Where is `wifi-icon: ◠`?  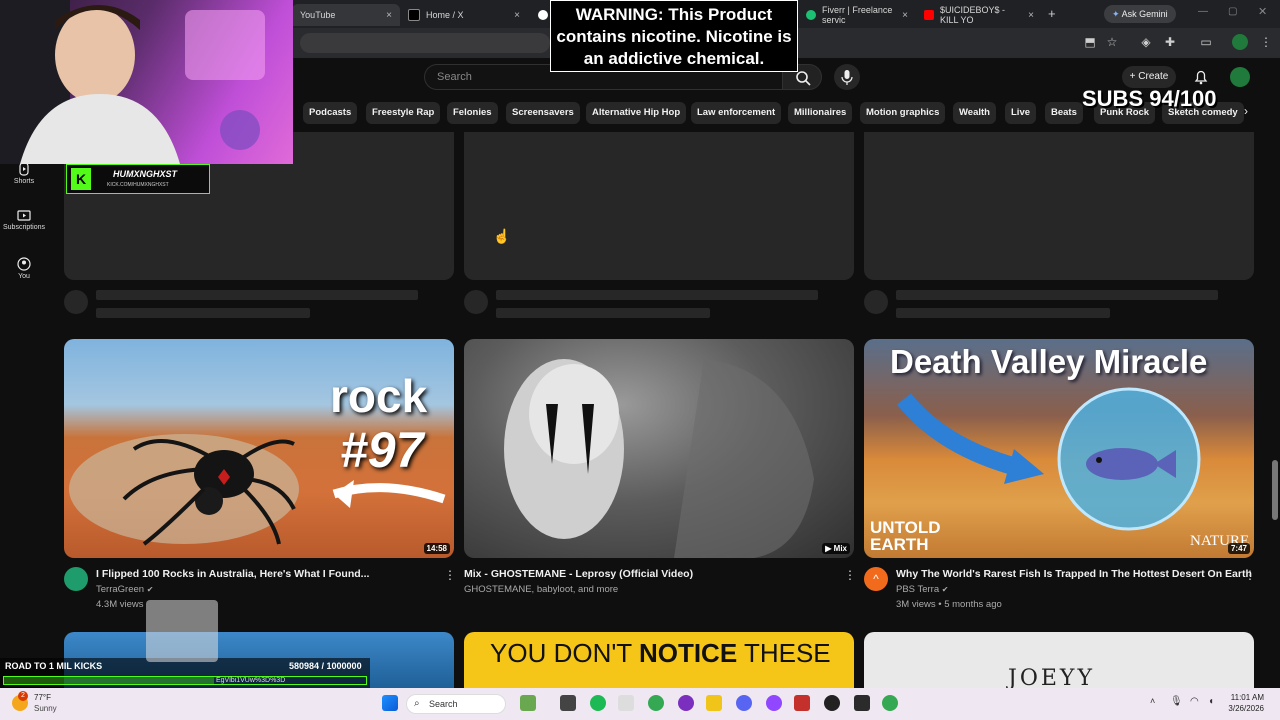
wifi-icon: ◠ is located at coordinates (1194, 701).